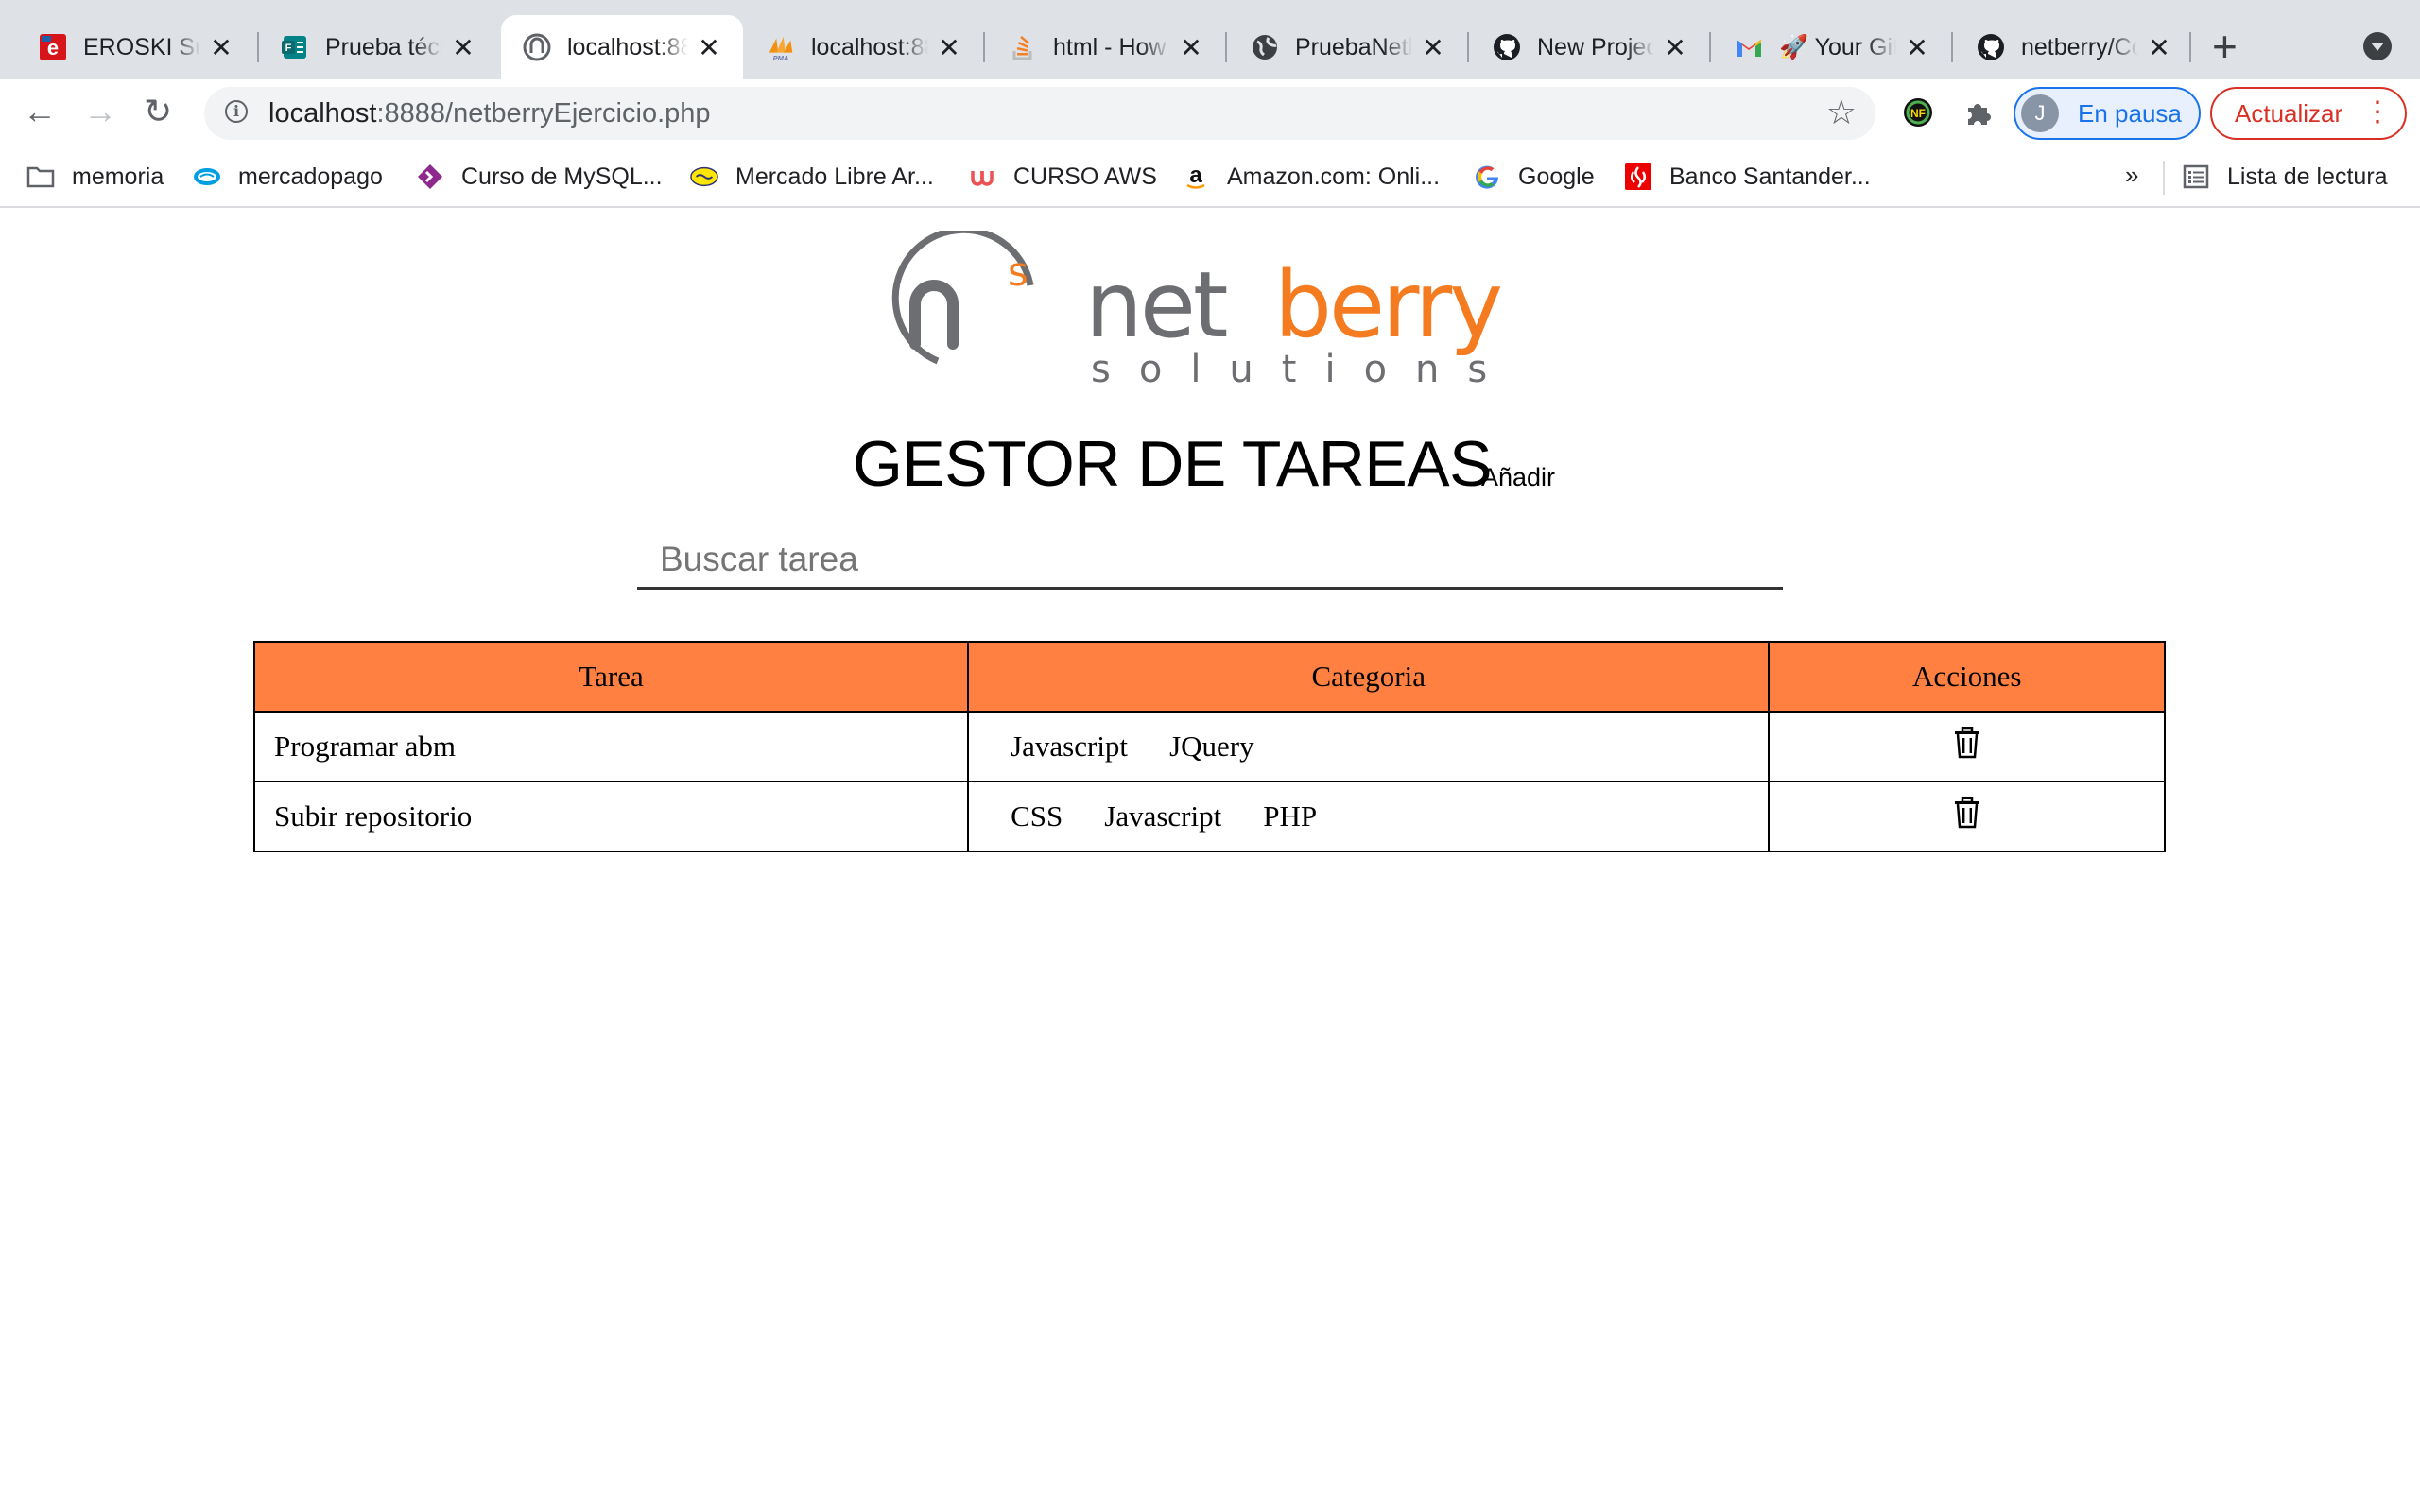 The image size is (2420, 1512). Describe the element at coordinates (2377, 112) in the screenshot. I see `menu-dots-icon: ⋮` at that location.